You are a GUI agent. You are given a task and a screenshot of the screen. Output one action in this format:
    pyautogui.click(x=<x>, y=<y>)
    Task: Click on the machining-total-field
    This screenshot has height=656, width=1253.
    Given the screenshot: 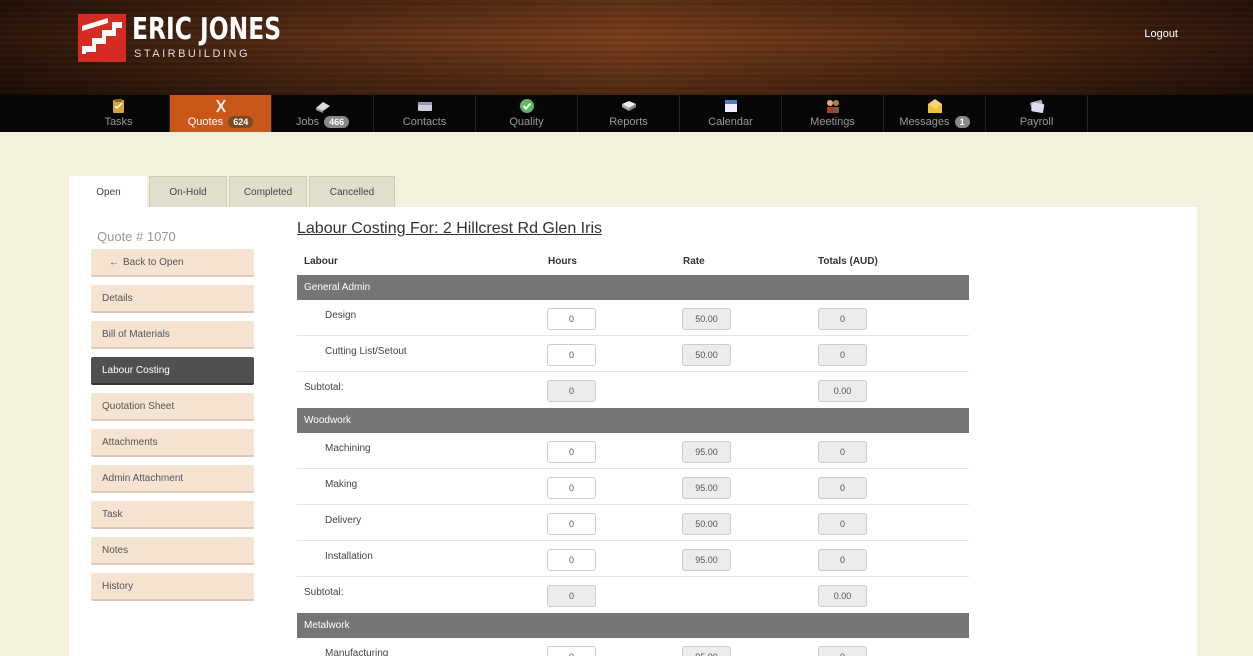 What is the action you would take?
    pyautogui.click(x=842, y=452)
    